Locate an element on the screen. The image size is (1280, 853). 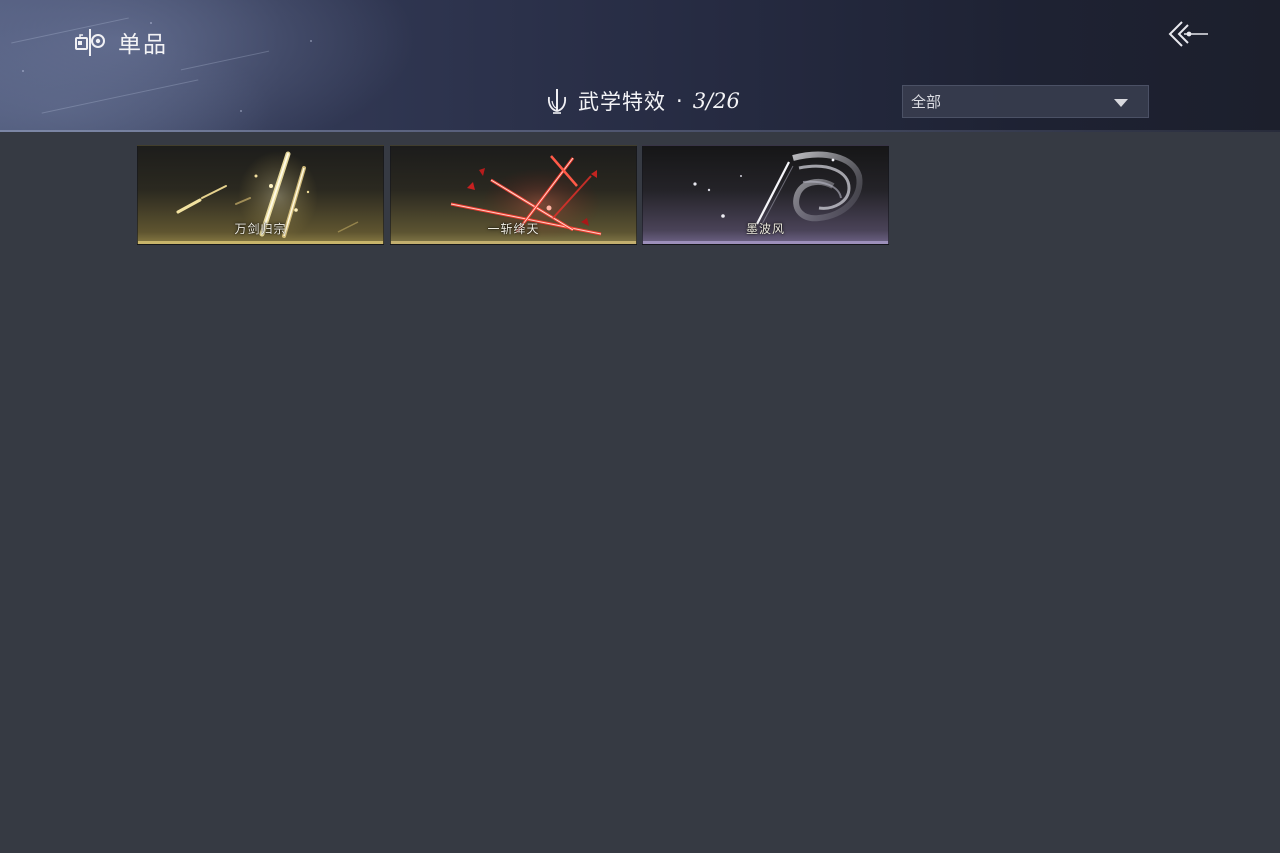
page-title: 单品 is located at coordinates (143, 45).